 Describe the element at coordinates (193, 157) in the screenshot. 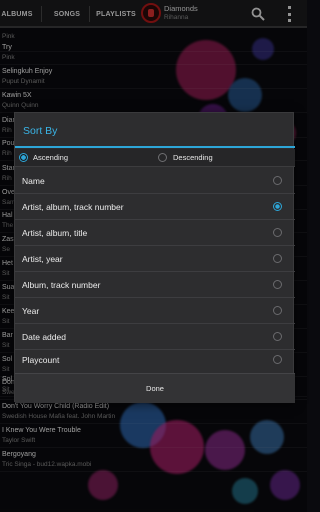

I see `descending-label: Descending` at that location.